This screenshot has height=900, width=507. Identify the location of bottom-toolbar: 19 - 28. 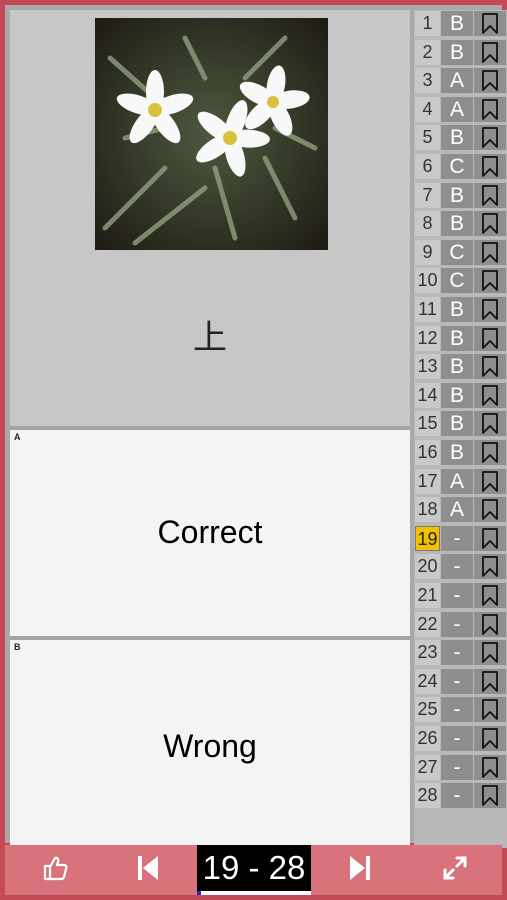
(253, 870).